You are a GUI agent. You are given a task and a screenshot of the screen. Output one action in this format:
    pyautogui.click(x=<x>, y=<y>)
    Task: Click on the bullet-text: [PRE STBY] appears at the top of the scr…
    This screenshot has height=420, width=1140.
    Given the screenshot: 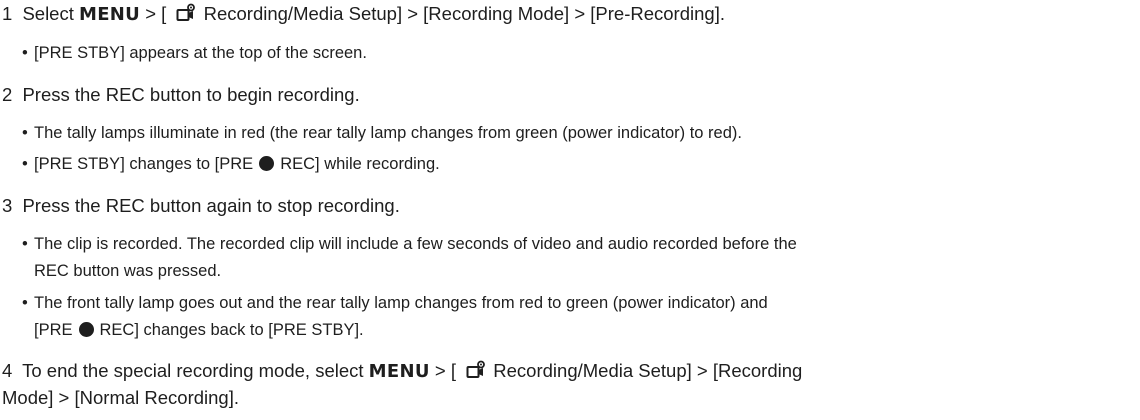 What is the action you would take?
    pyautogui.click(x=200, y=53)
    